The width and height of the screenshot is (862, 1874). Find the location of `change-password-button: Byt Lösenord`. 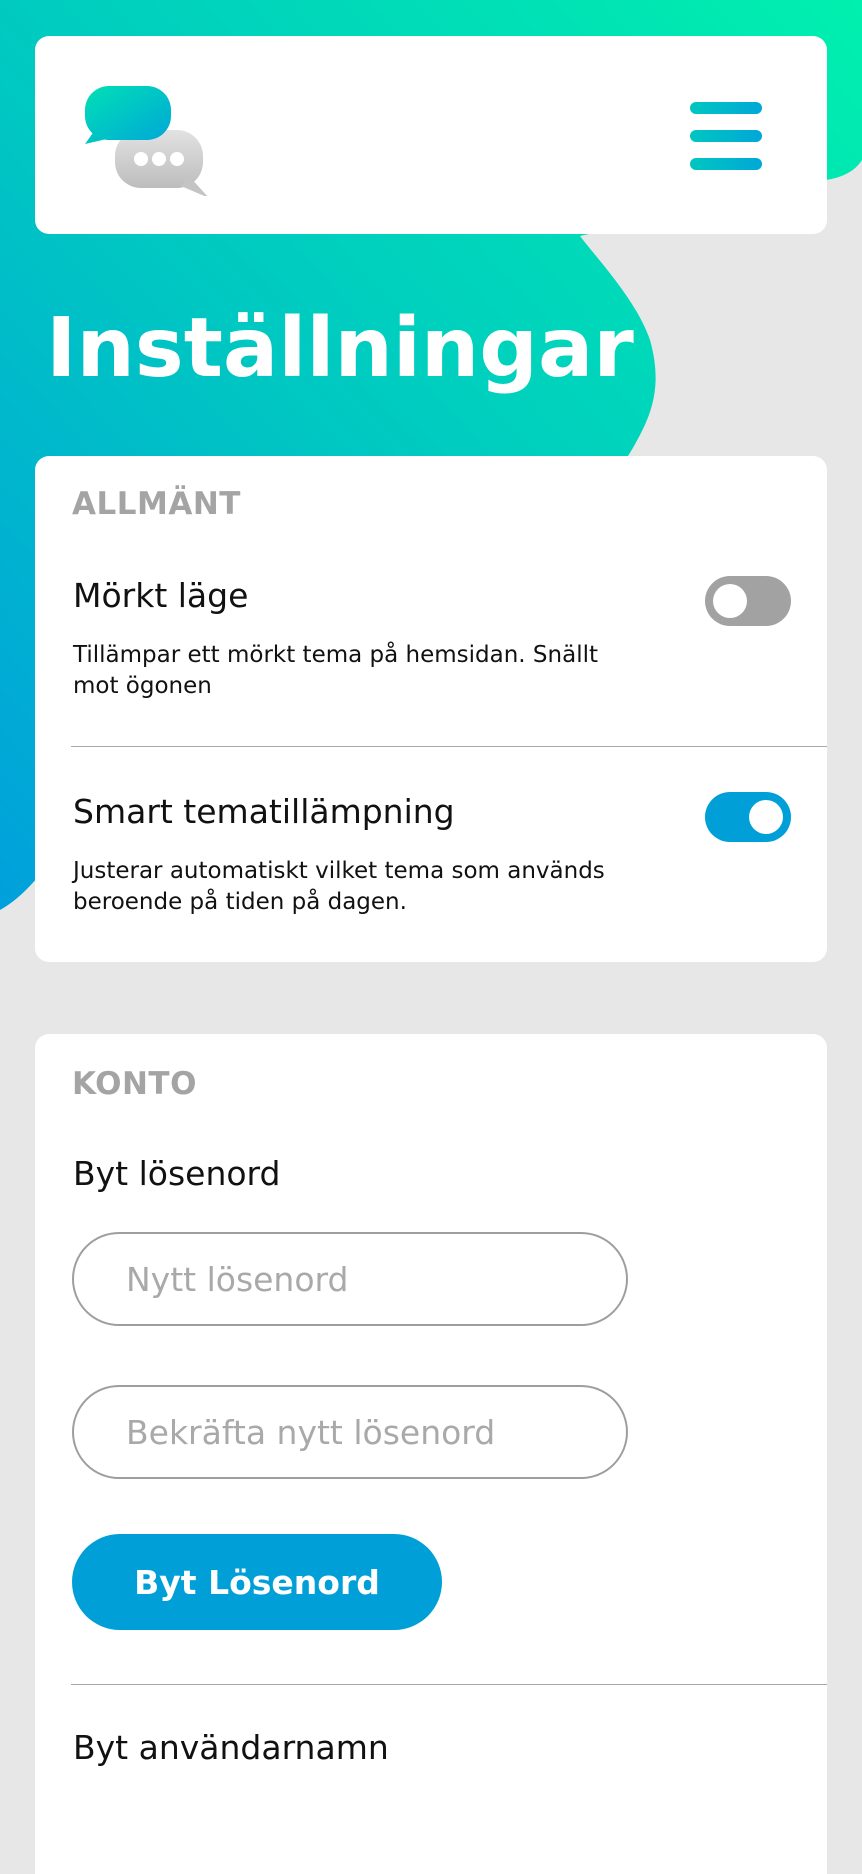

change-password-button: Byt Lösenord is located at coordinates (257, 1582).